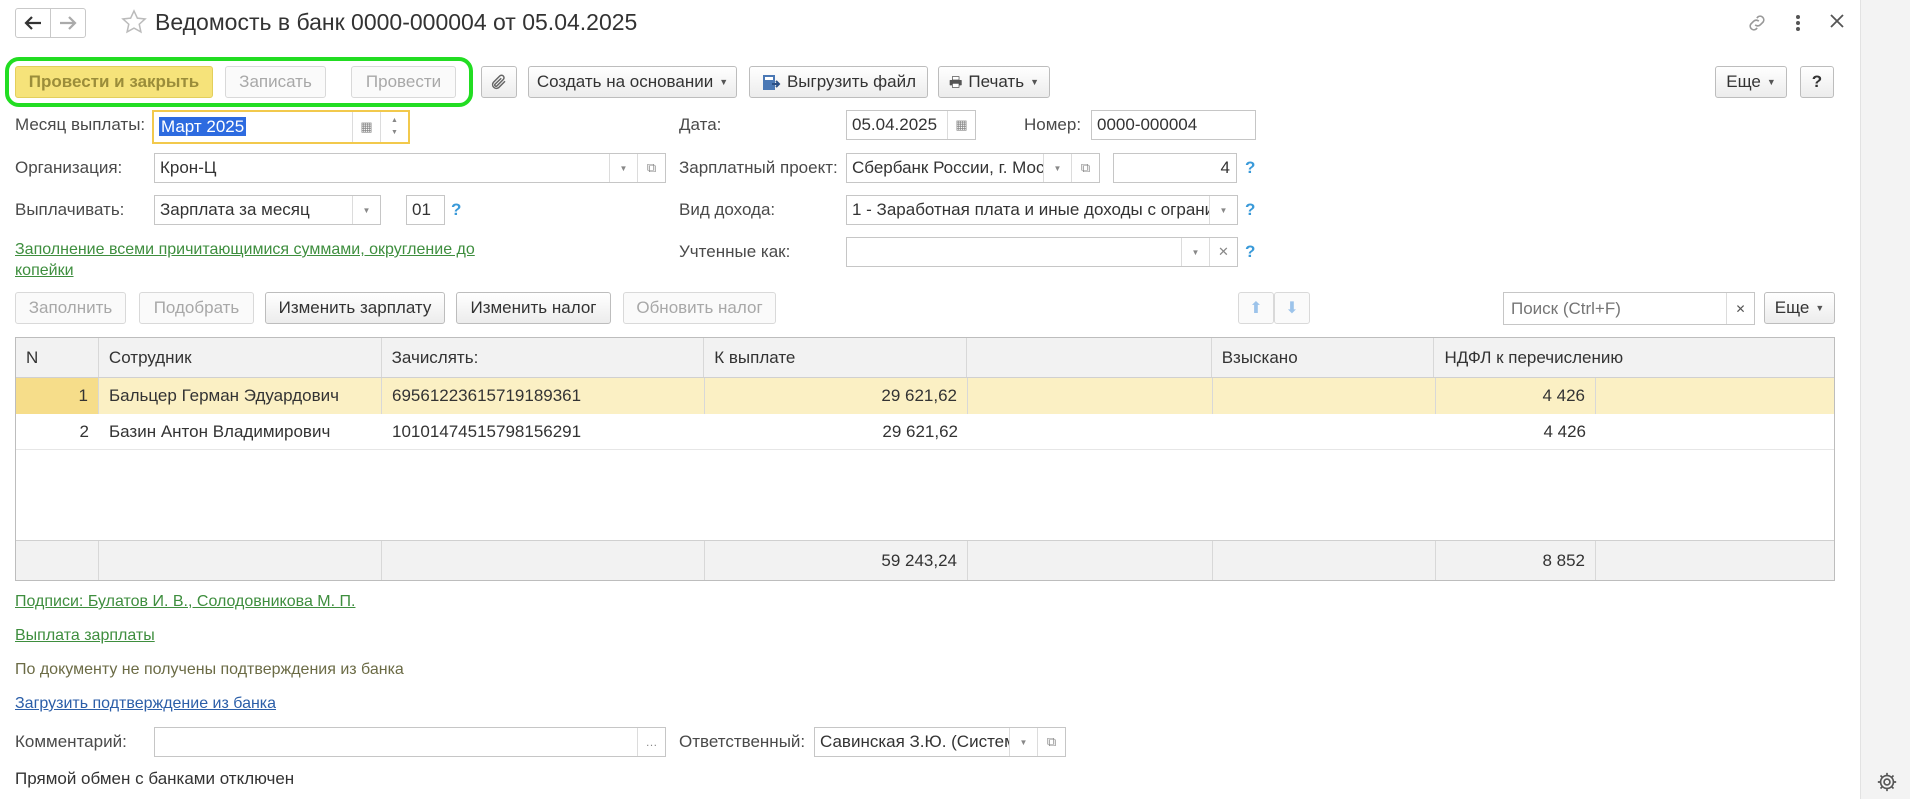 This screenshot has height=799, width=1910. What do you see at coordinates (1223, 252) in the screenshot?
I see `clear-icon: ✕` at bounding box center [1223, 252].